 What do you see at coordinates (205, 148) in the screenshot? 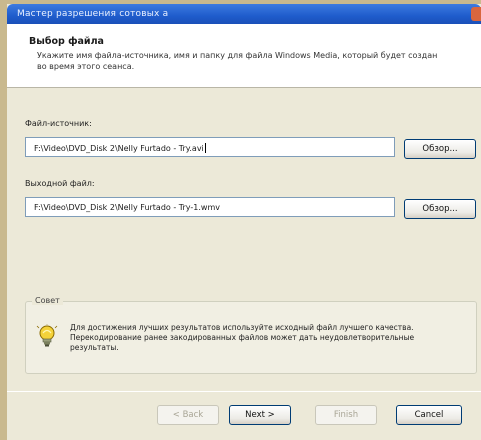
I see `text-caret` at bounding box center [205, 148].